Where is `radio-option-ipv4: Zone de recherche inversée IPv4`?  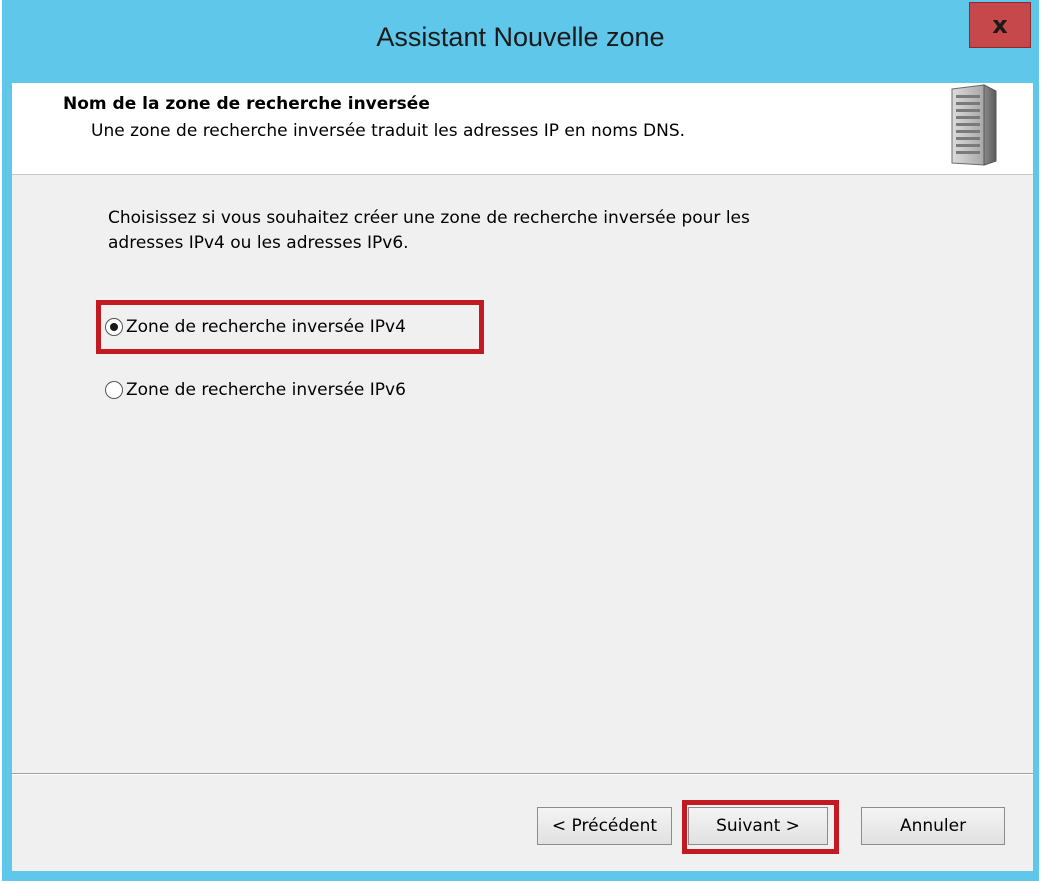
radio-option-ipv4: Zone de recherche inversée IPv4 is located at coordinates (255, 327).